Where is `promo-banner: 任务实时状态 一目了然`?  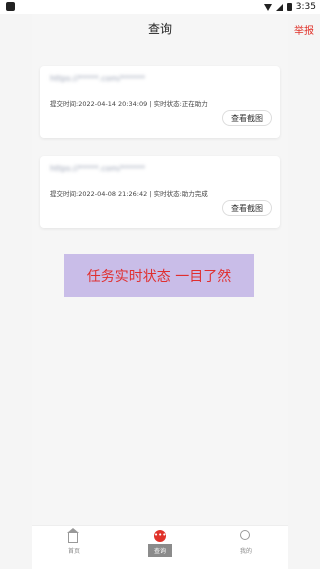
promo-banner: 任务实时状态 一目了然 is located at coordinates (159, 275).